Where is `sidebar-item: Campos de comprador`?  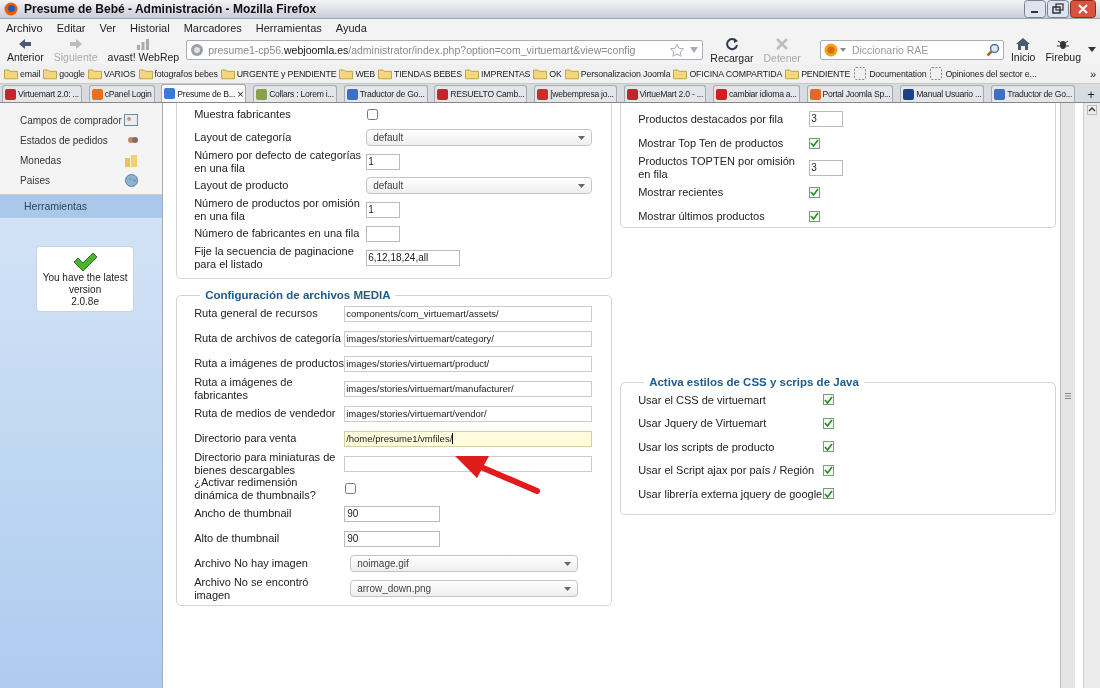 sidebar-item: Campos de comprador is located at coordinates (81, 120).